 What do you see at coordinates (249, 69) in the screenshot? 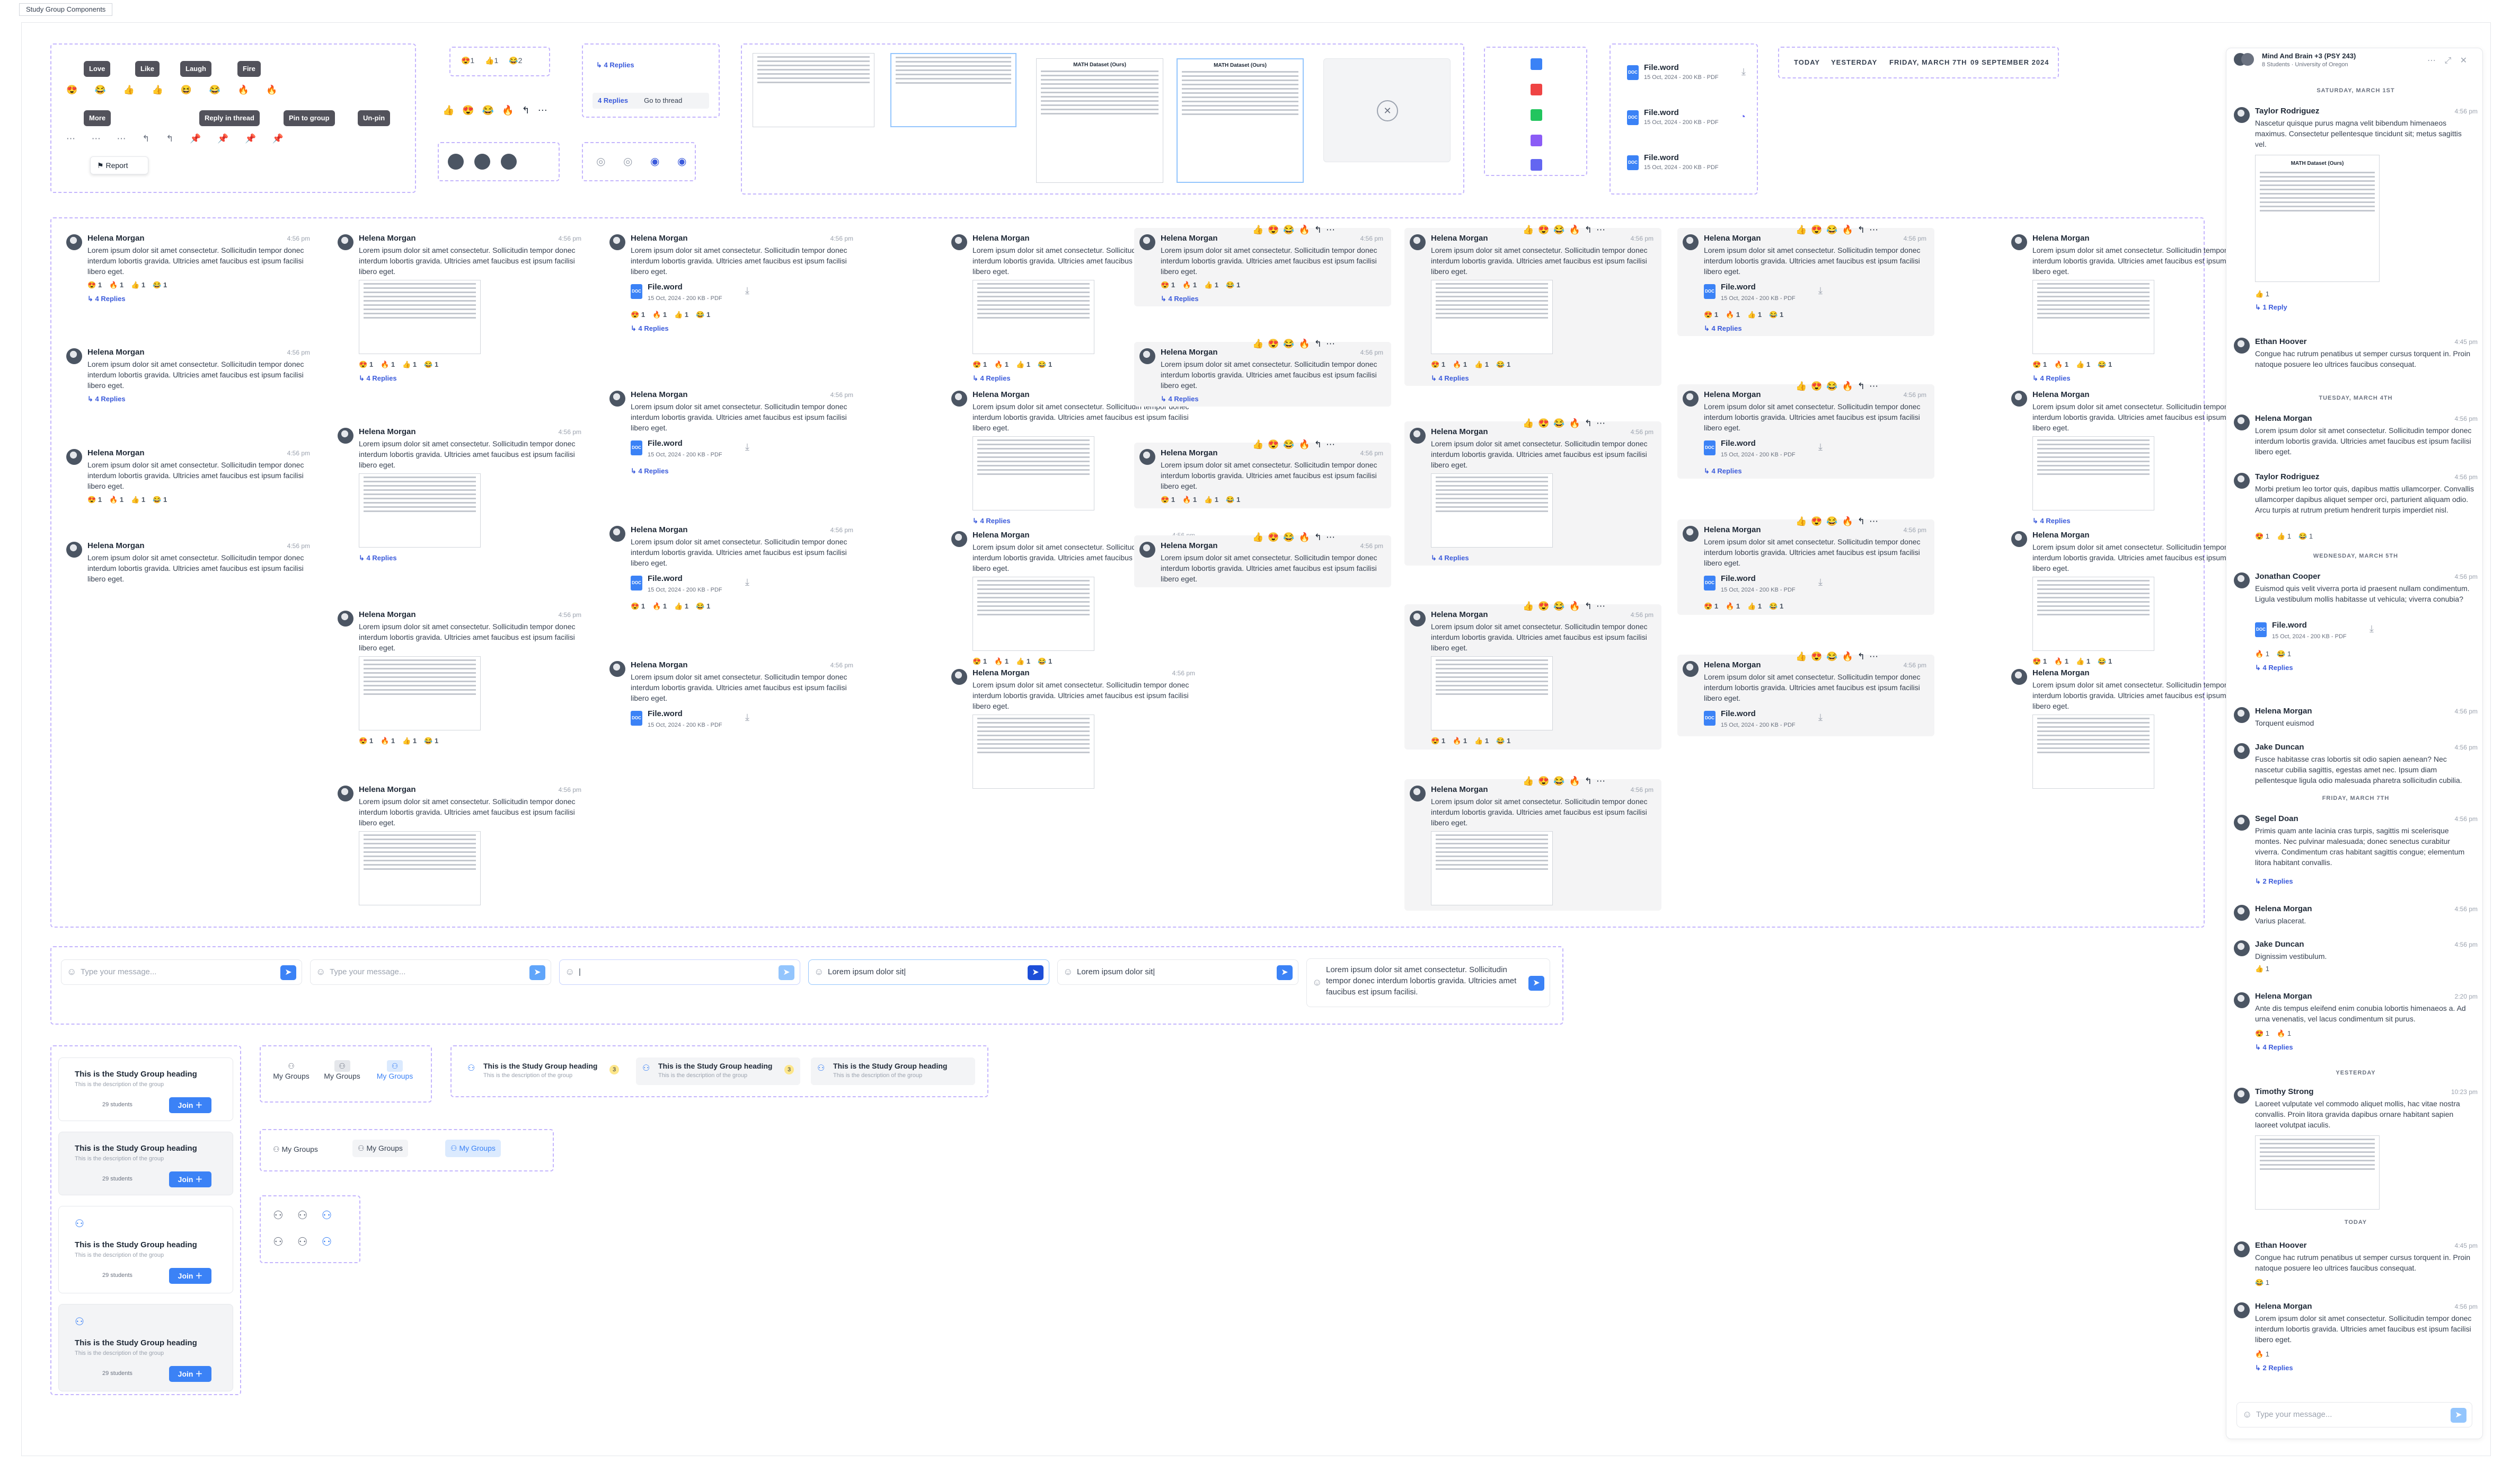
I see `fire-button: Fire` at bounding box center [249, 69].